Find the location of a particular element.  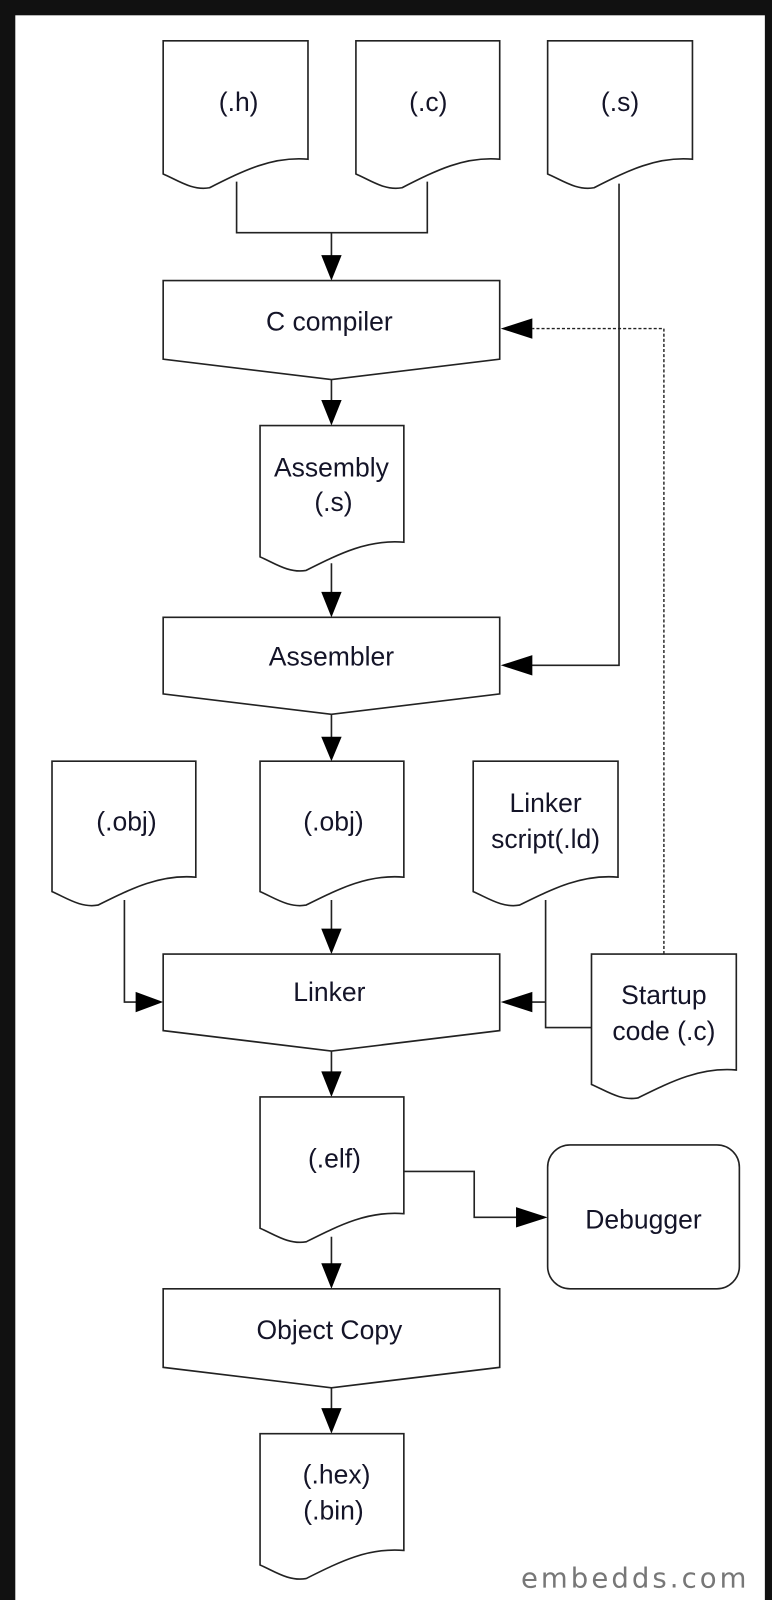

c-compiler-label: C compiler is located at coordinates (329, 322).